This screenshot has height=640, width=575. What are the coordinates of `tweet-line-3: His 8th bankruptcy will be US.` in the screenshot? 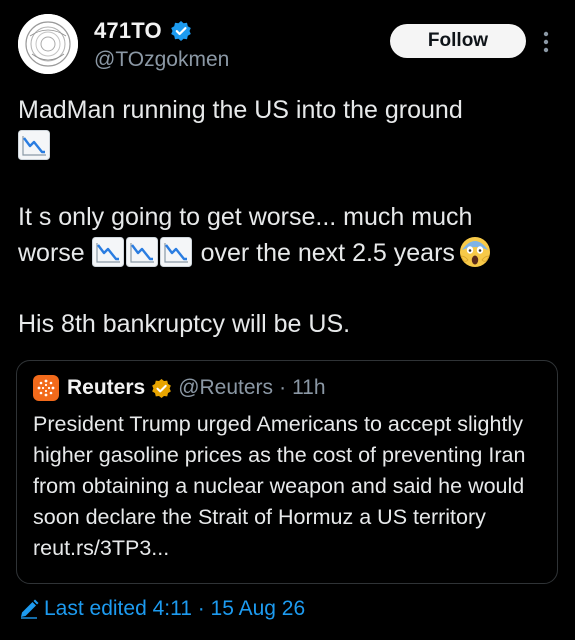 It's located at (184, 324).